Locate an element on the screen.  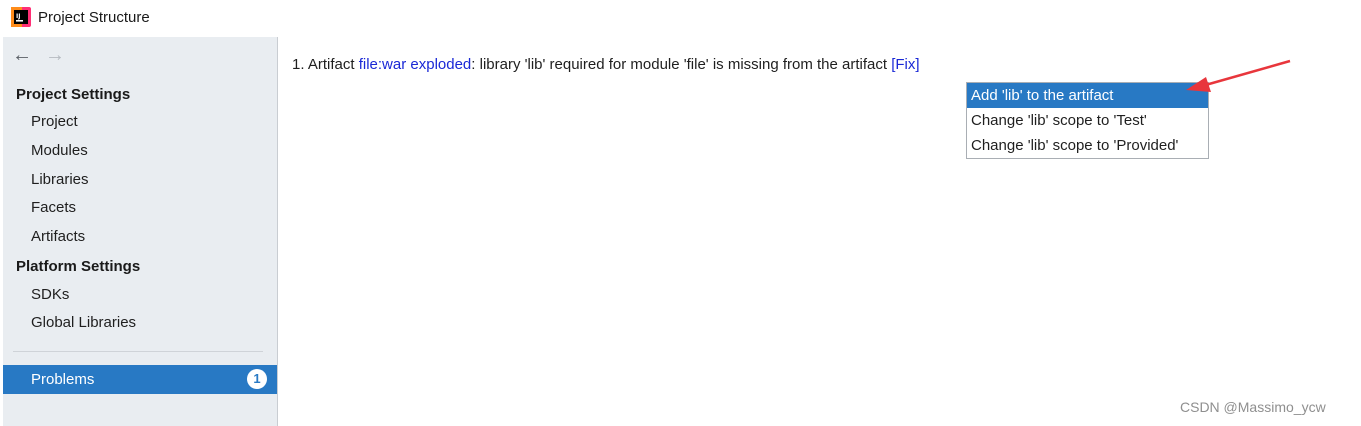
back-arrow-icon: ← is located at coordinates (22, 55).